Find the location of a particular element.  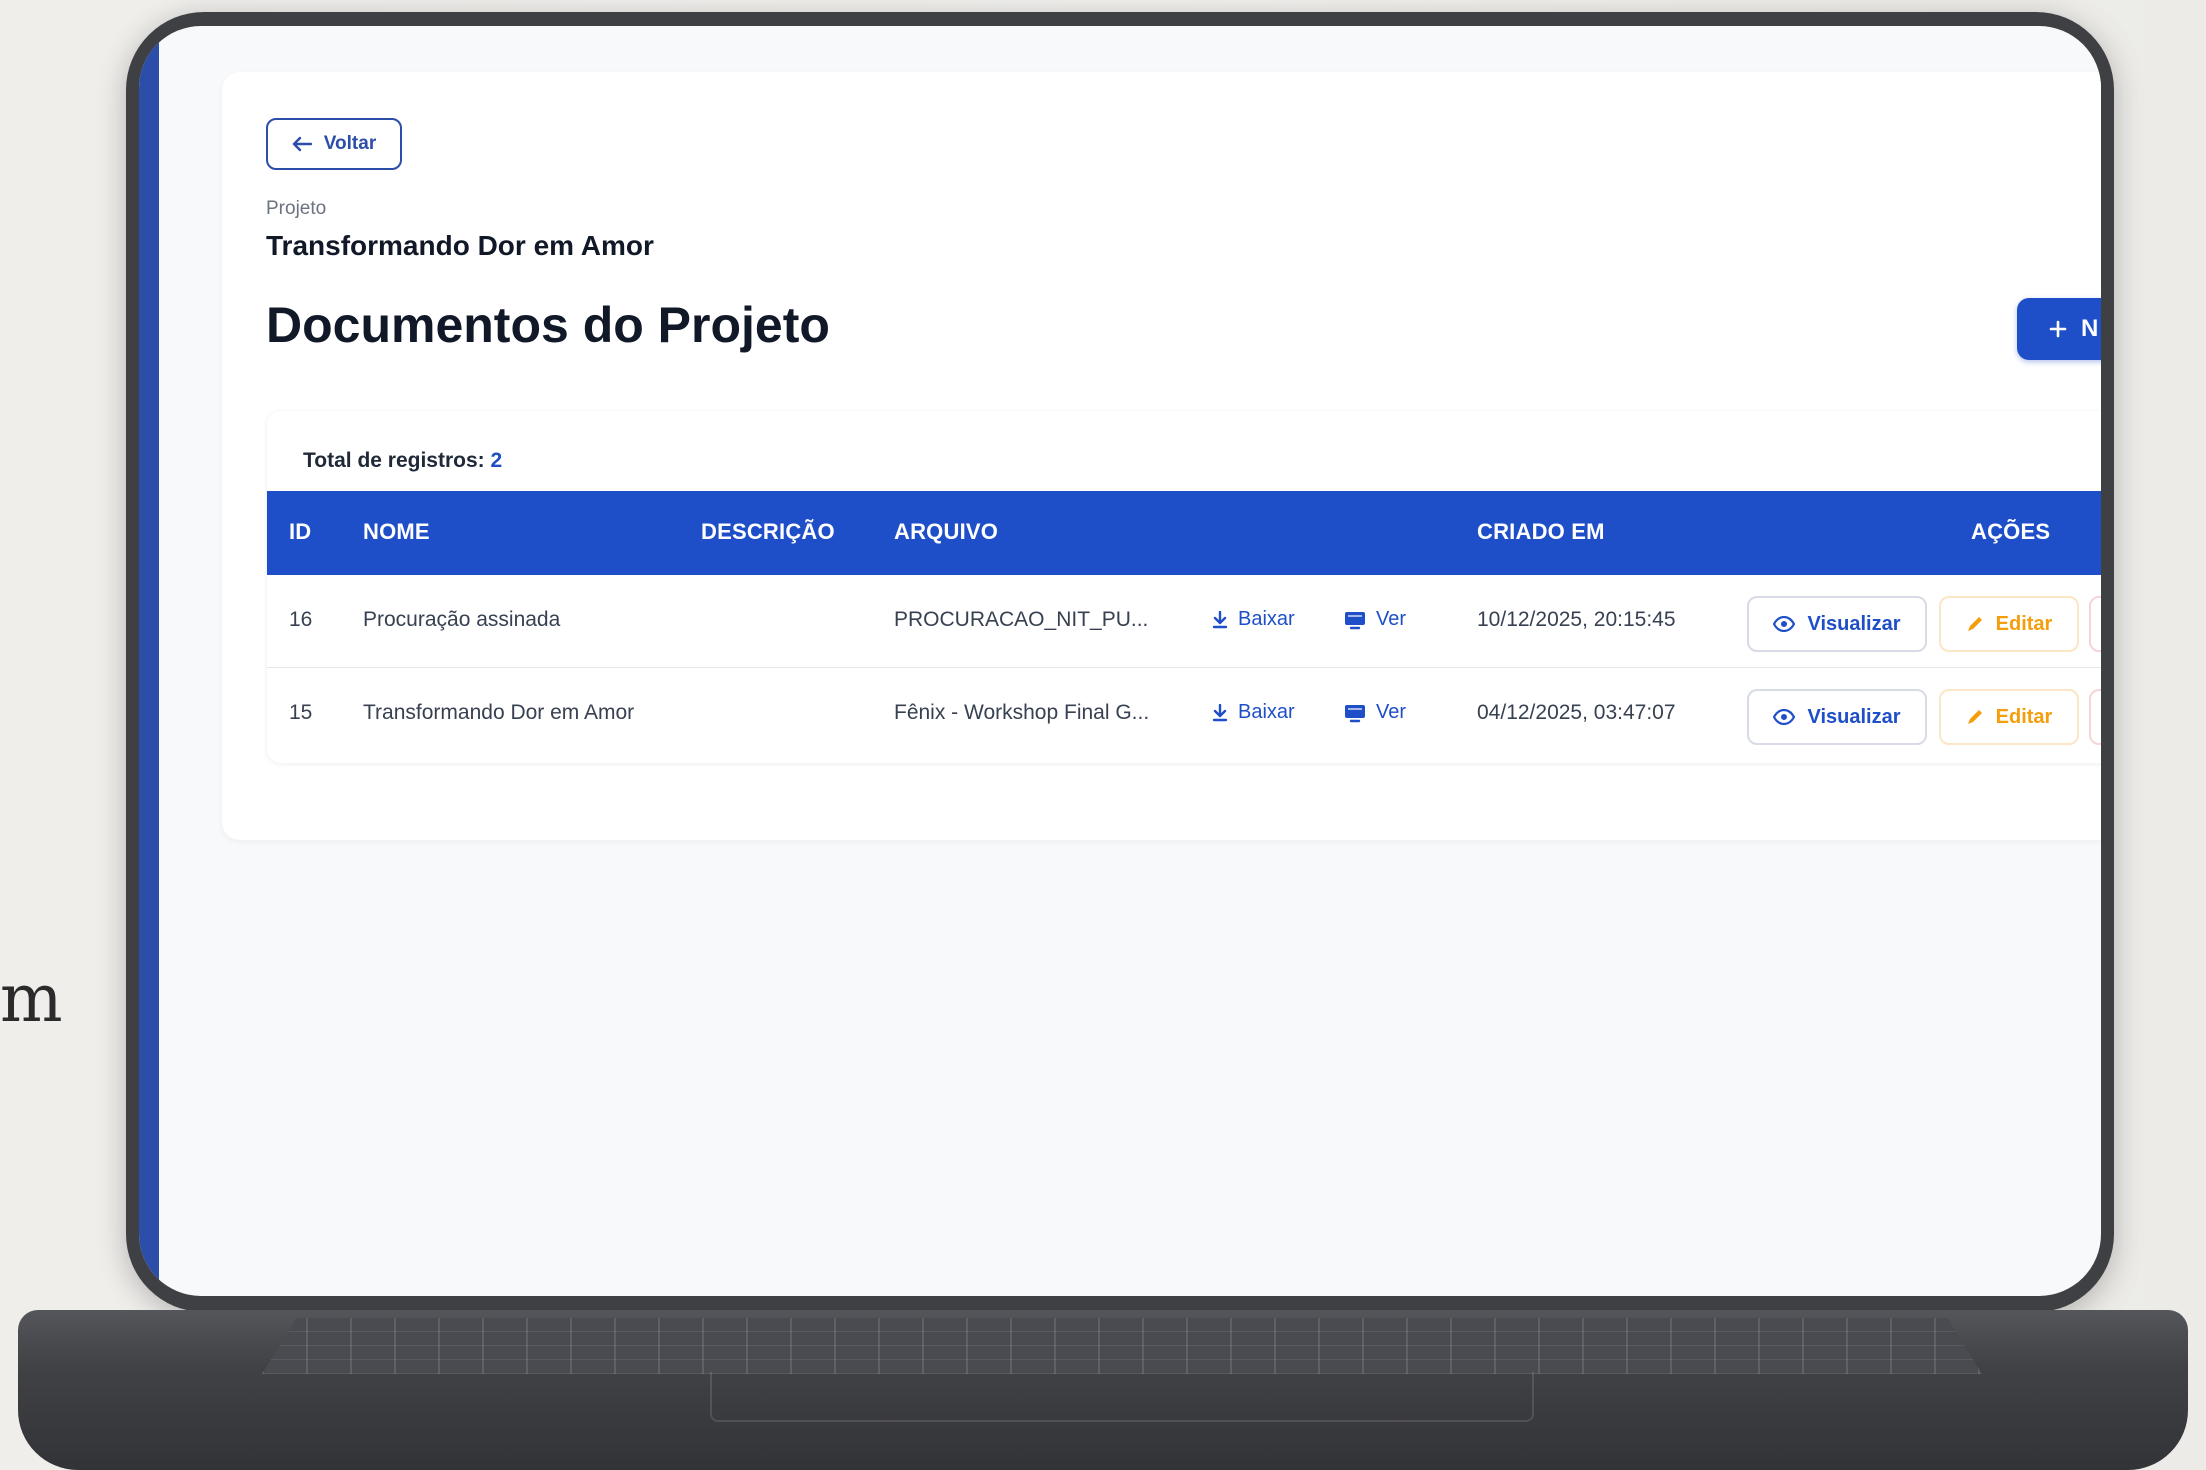

column-header-arquivo: ARQUIVO is located at coordinates (946, 531).